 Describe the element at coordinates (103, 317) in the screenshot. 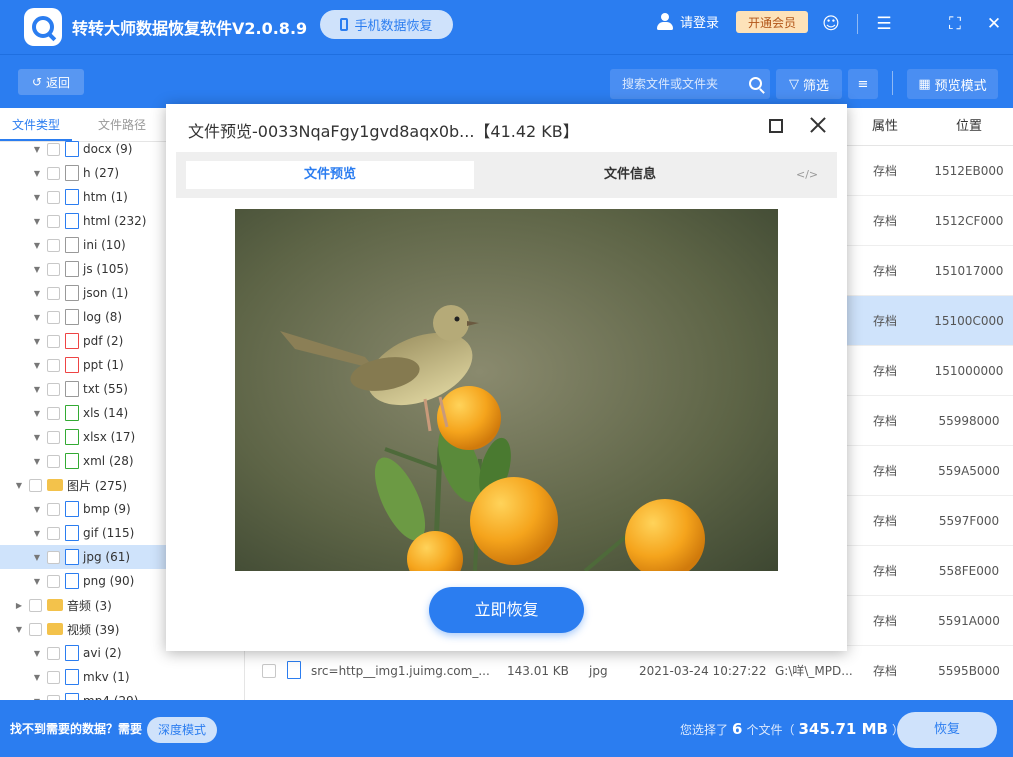

I see `tree-item-label: log (8)` at that location.